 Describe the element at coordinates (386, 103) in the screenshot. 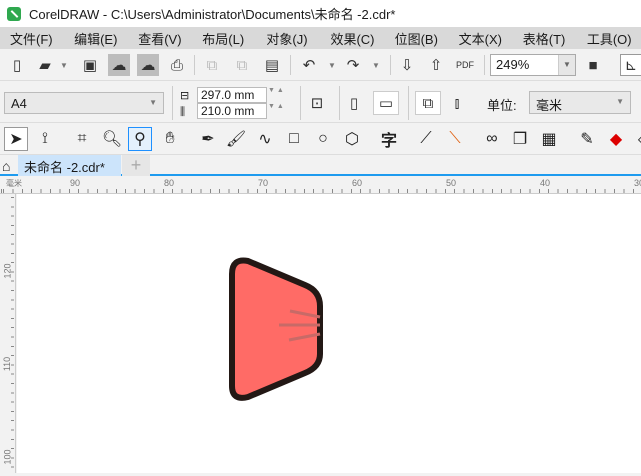

I see `landscape-icon: ▭` at that location.